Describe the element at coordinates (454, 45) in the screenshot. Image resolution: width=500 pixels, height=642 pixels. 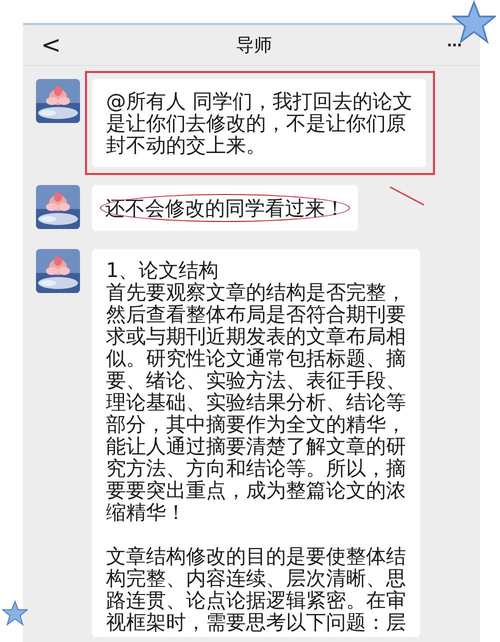
I see `more-button: ···` at that location.